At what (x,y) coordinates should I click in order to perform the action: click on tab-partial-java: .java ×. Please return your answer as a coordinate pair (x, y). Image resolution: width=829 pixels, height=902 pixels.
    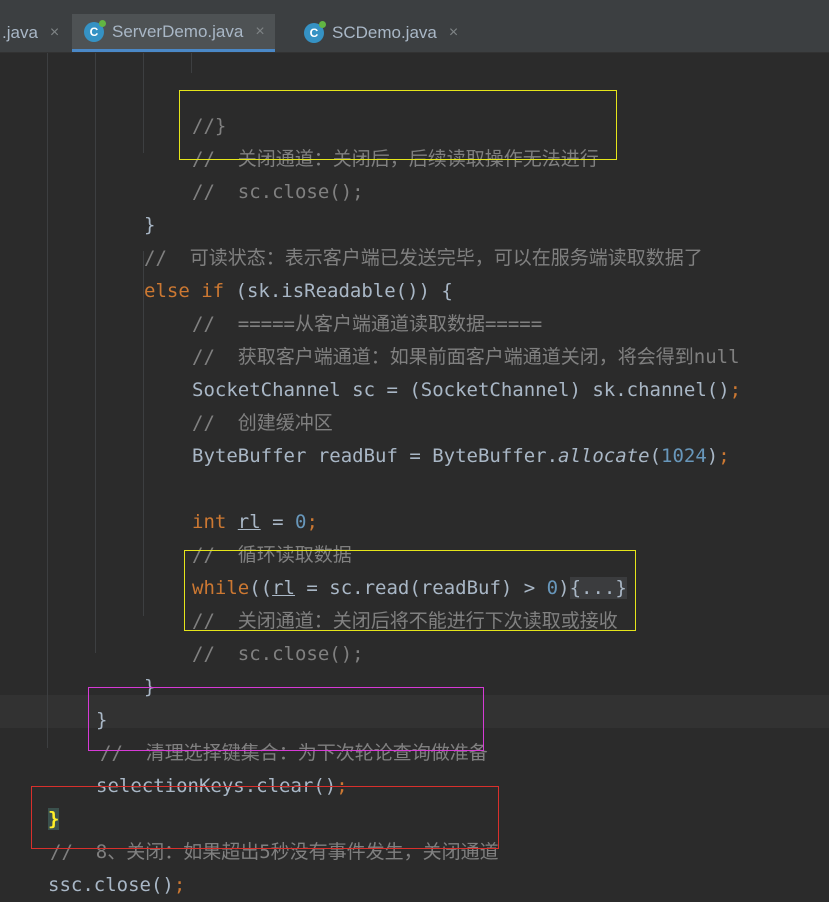
    Looking at the image, I should click on (29, 33).